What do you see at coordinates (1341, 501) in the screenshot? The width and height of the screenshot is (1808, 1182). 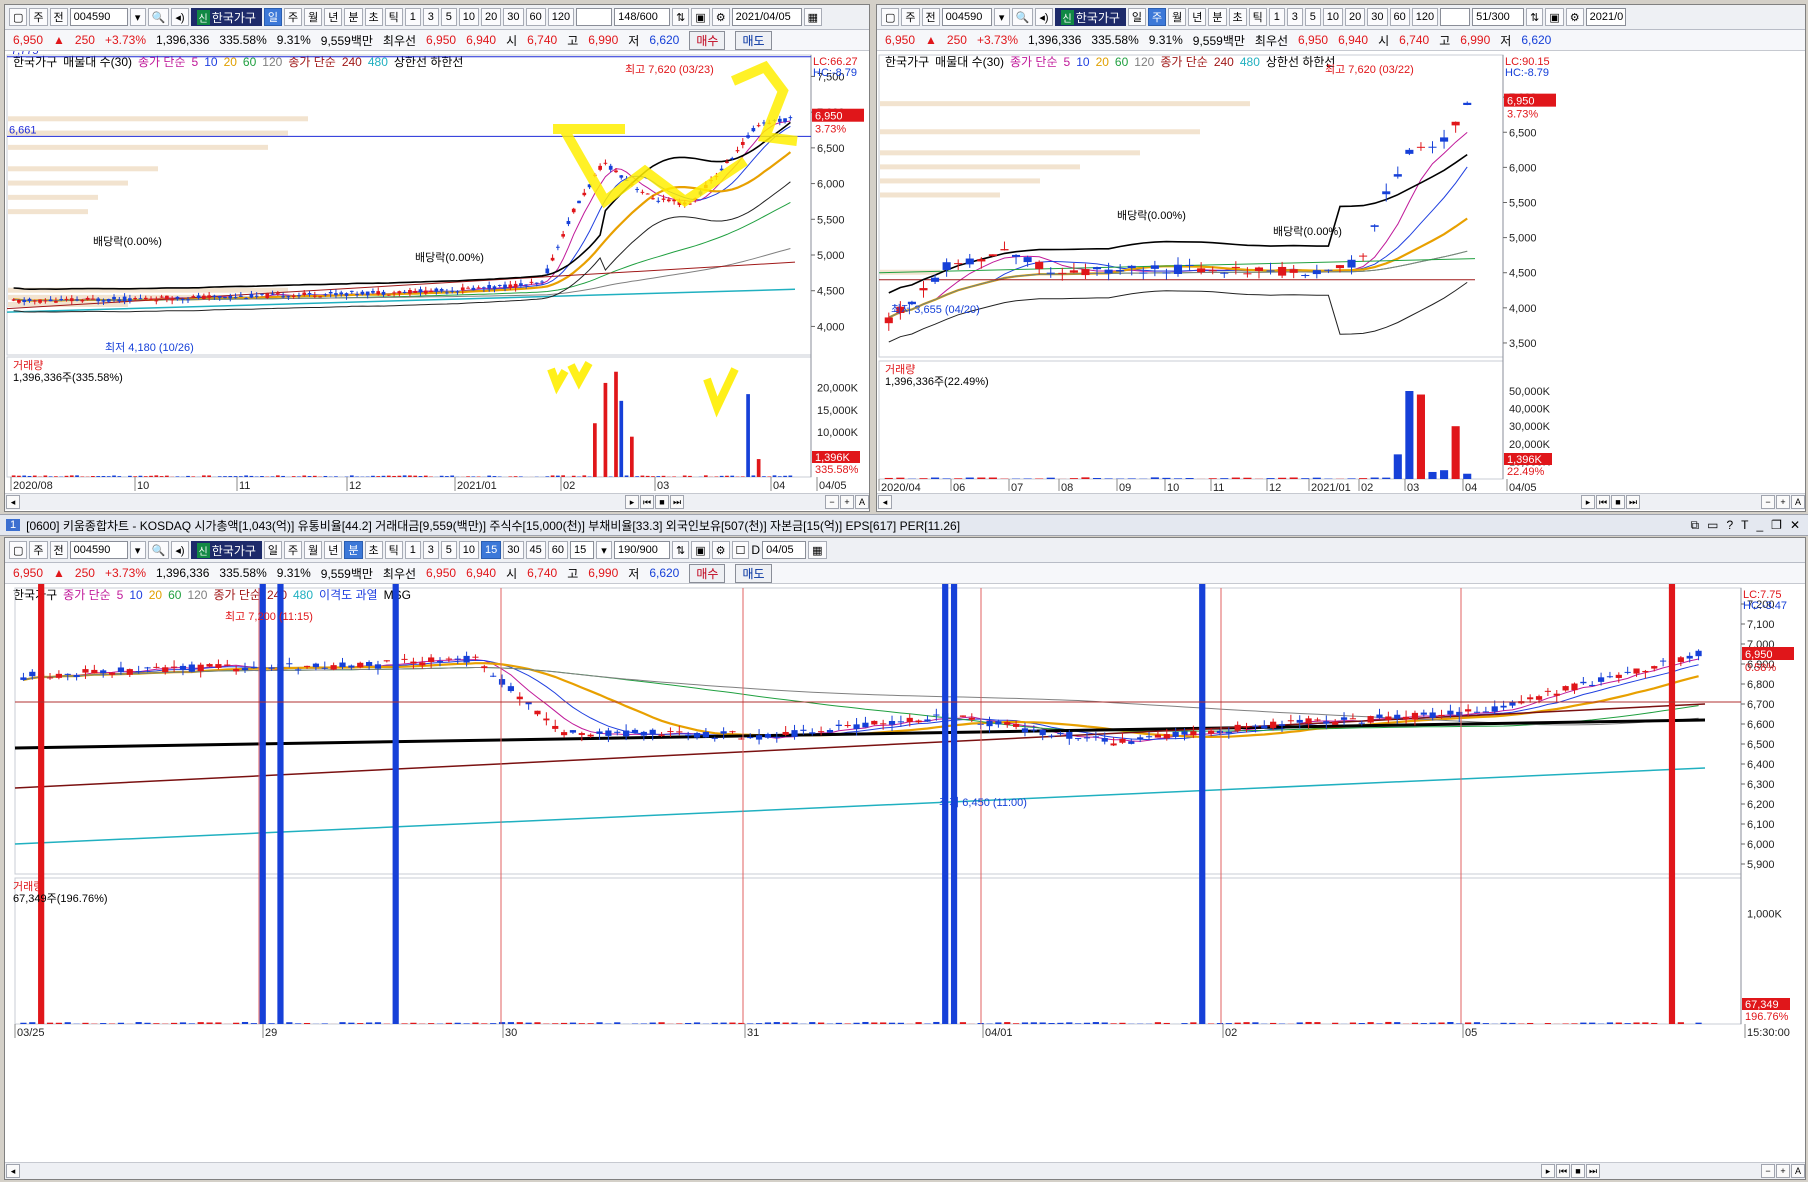 I see `scrollbar-weekly: ◂ ▸ ⏮ ■ ⏭ − + A` at bounding box center [1341, 501].